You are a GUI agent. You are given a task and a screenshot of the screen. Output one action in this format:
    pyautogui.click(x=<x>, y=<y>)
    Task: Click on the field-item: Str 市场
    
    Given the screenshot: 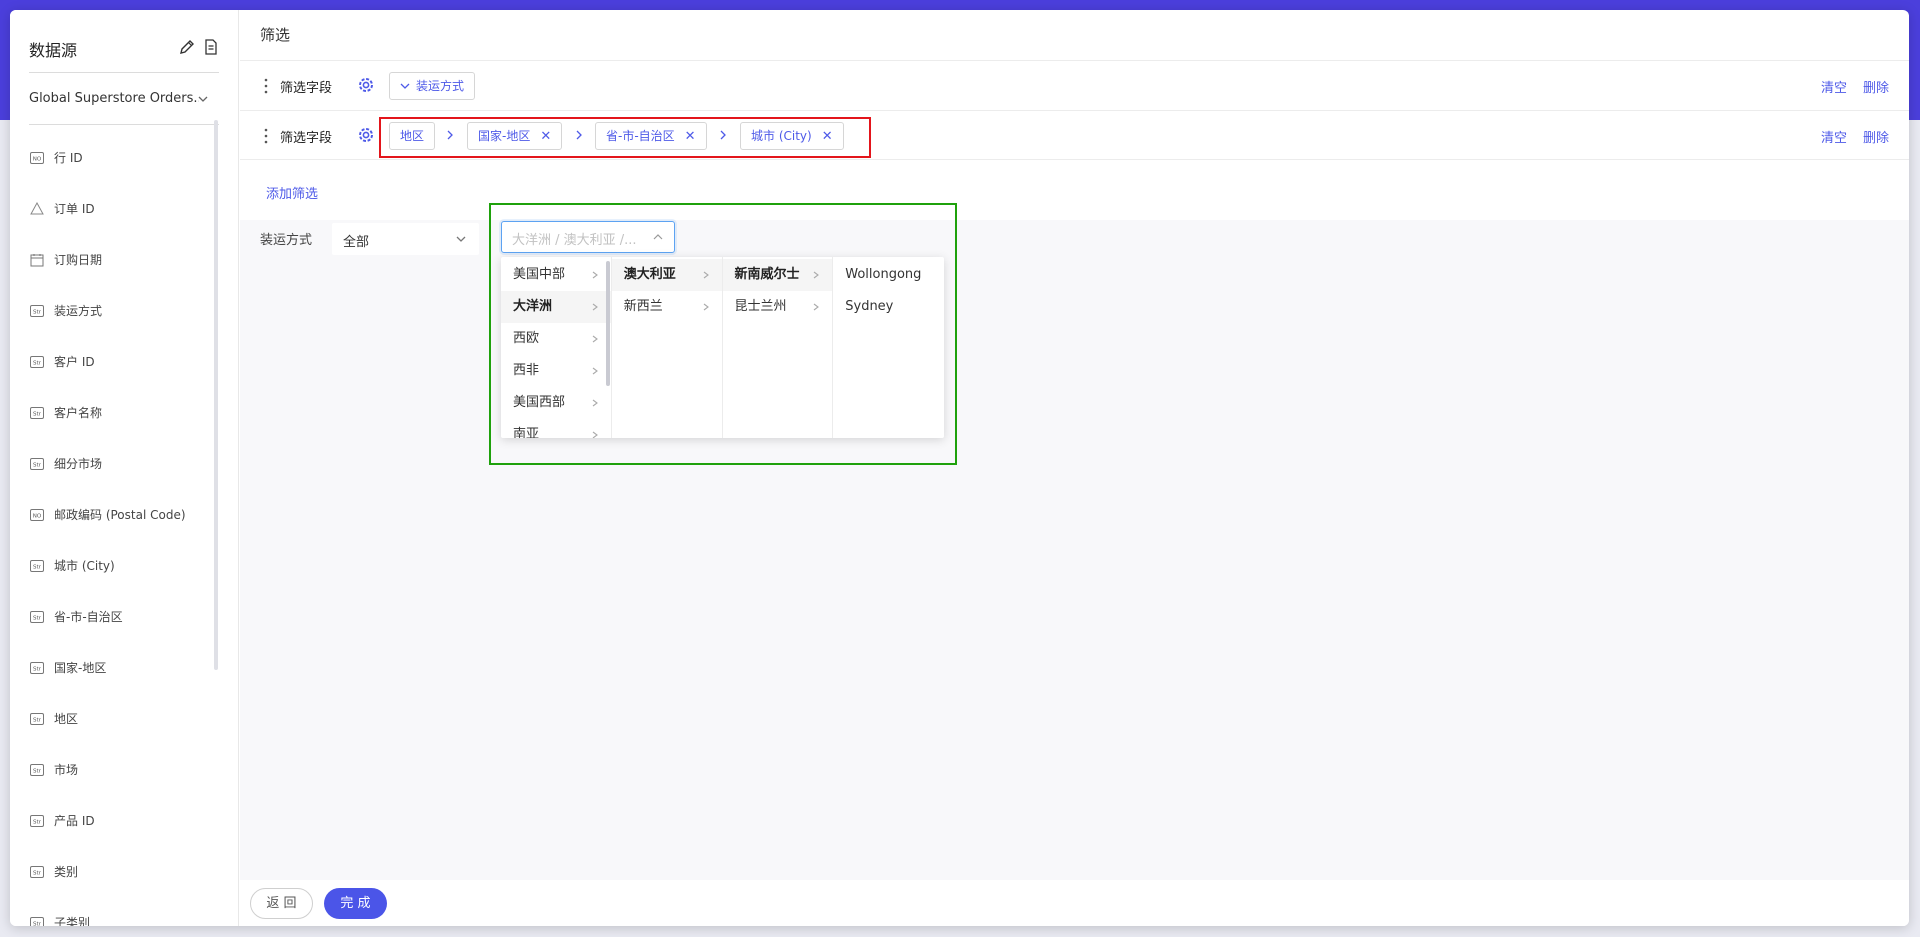 What is the action you would take?
    pyautogui.click(x=119, y=769)
    